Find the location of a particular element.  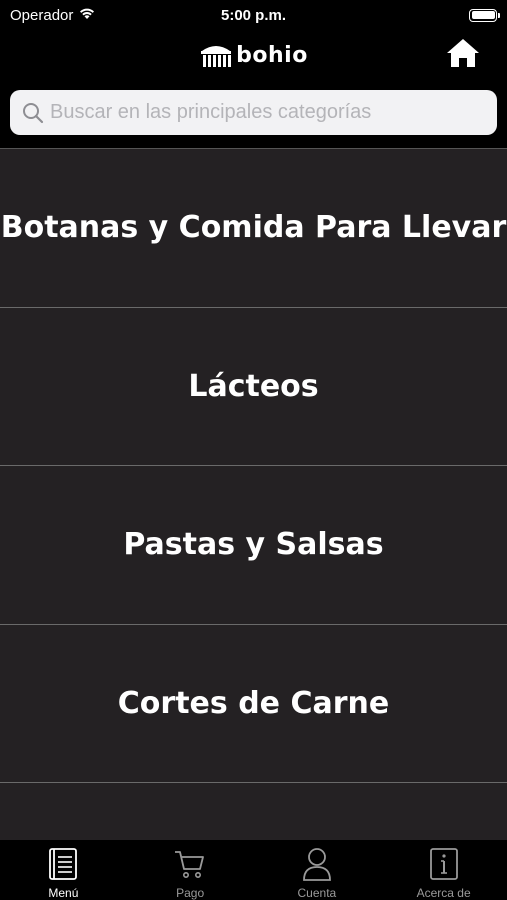

battery-icon is located at coordinates (484, 15).